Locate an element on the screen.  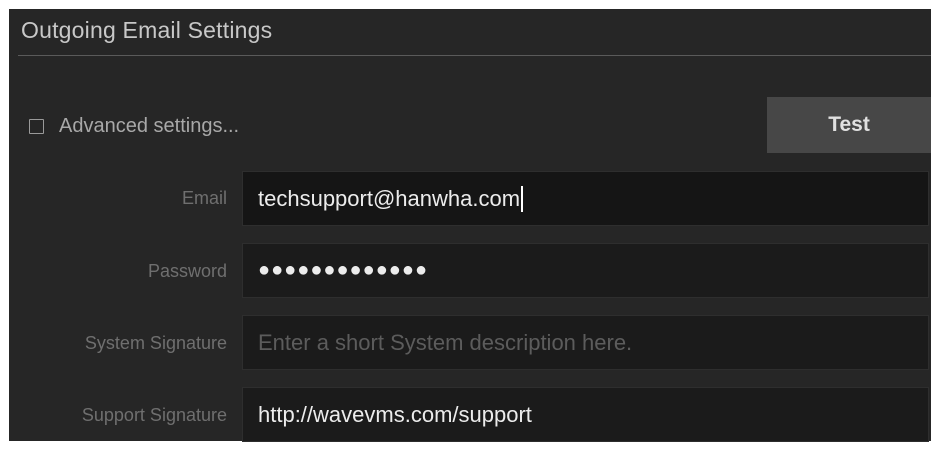
section-title: Outgoing Email Settings is located at coordinates (147, 30).